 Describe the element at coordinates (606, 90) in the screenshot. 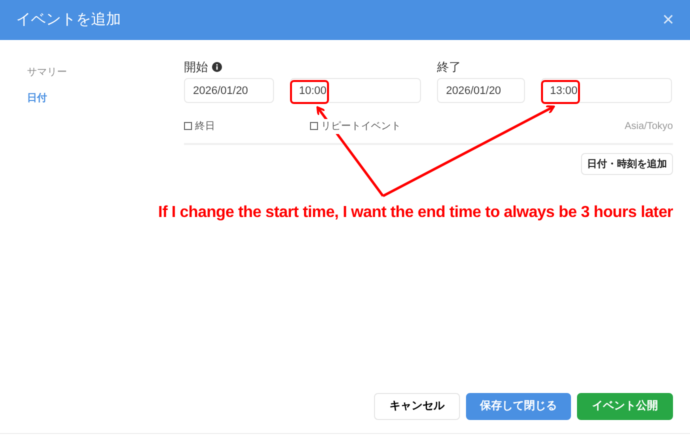

I see `time-field: 13:00` at that location.